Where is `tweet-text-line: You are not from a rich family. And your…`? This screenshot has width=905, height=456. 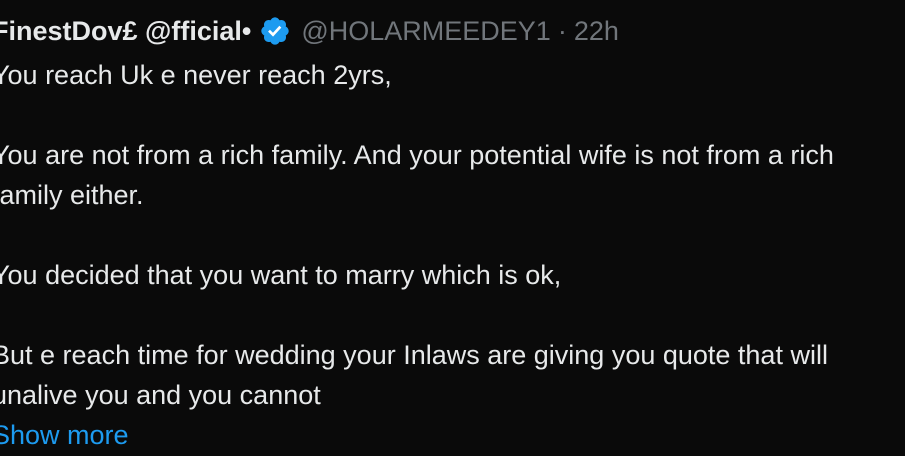
tweet-text-line: You are not from a rich family. And your… is located at coordinates (417, 155).